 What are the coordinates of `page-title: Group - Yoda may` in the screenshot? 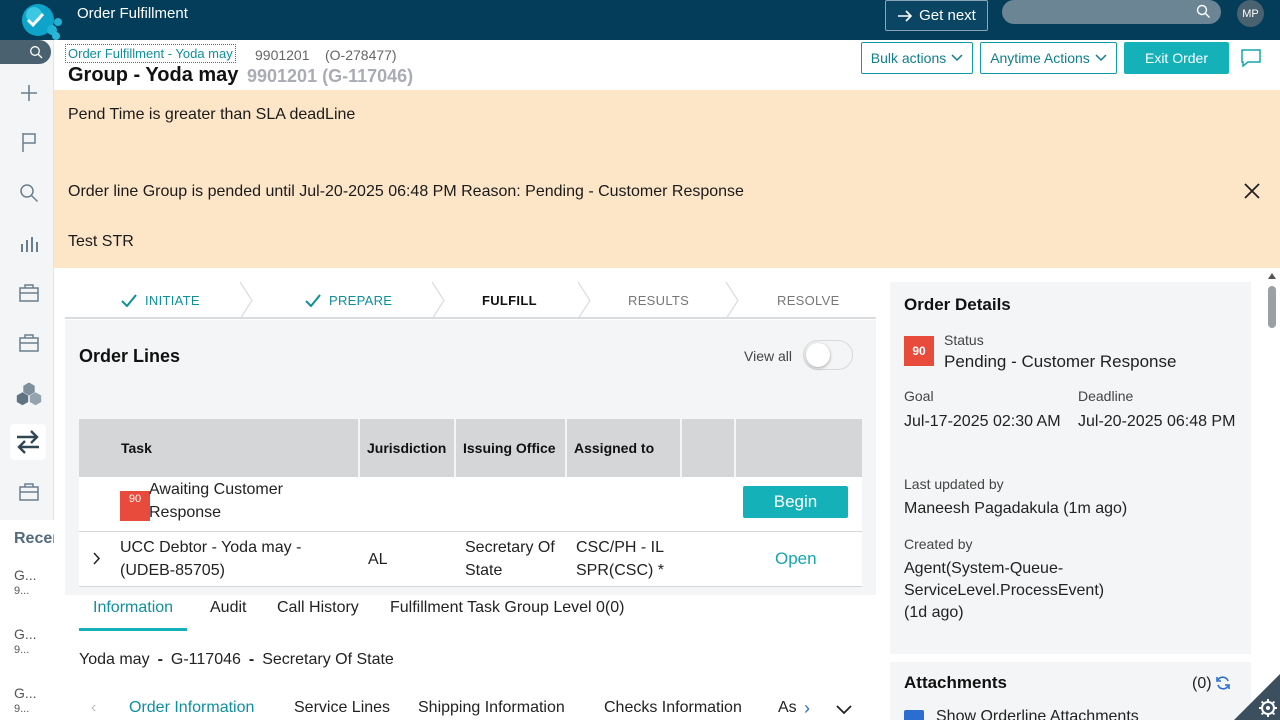 It's located at (153, 75).